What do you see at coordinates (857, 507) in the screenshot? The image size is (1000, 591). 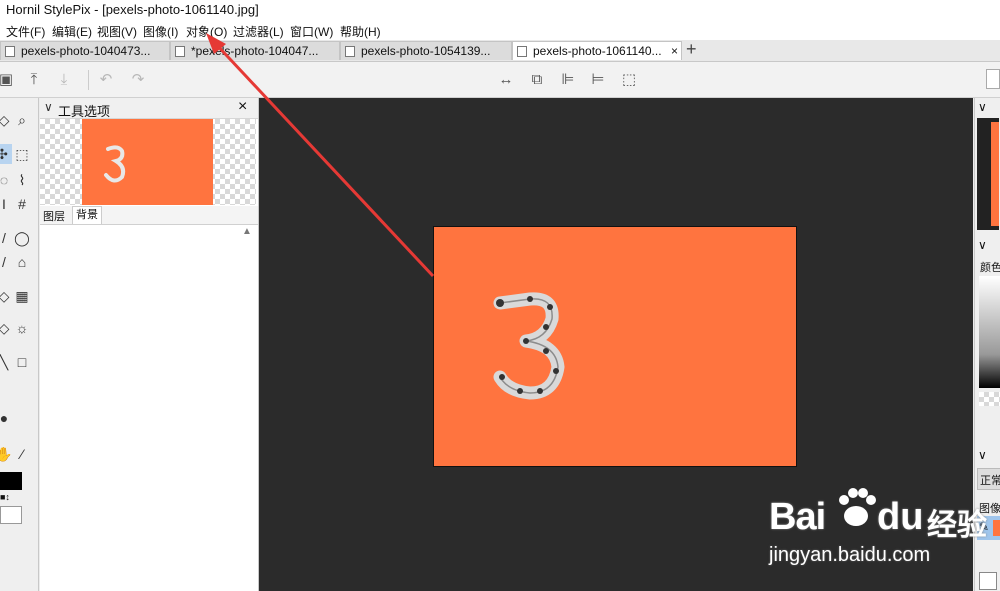 I see `paw-logo-icon` at bounding box center [857, 507].